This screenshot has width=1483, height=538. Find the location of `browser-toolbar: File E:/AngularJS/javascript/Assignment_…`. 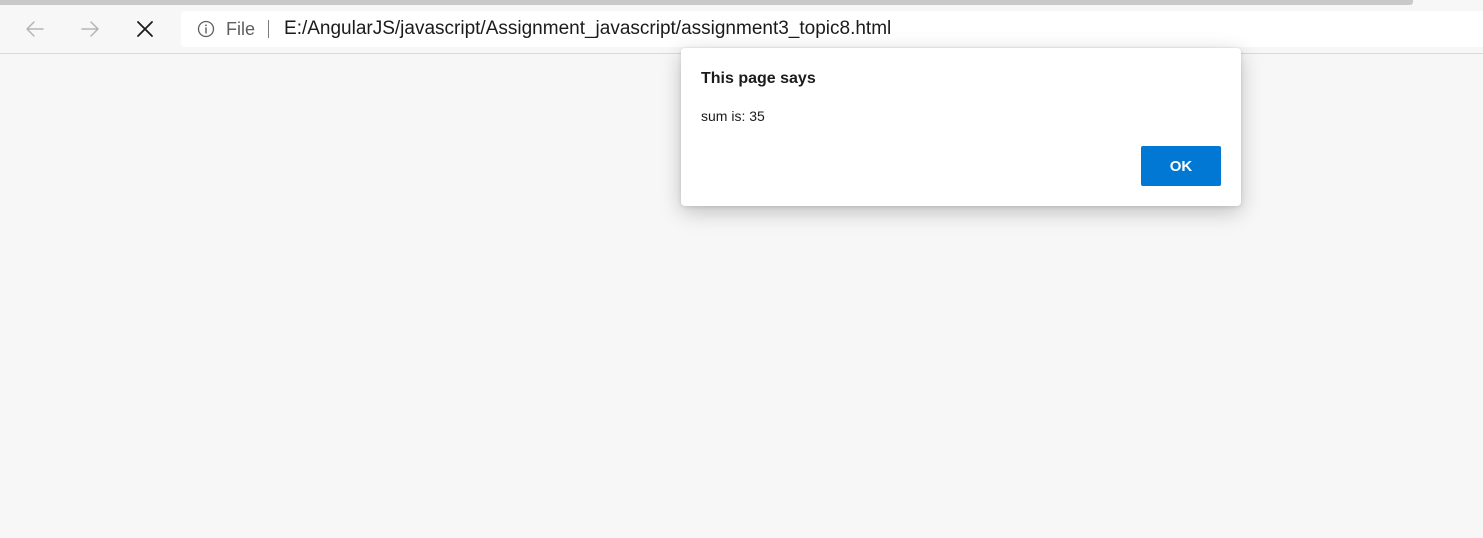

browser-toolbar: File E:/AngularJS/javascript/Assignment_… is located at coordinates (741, 29).